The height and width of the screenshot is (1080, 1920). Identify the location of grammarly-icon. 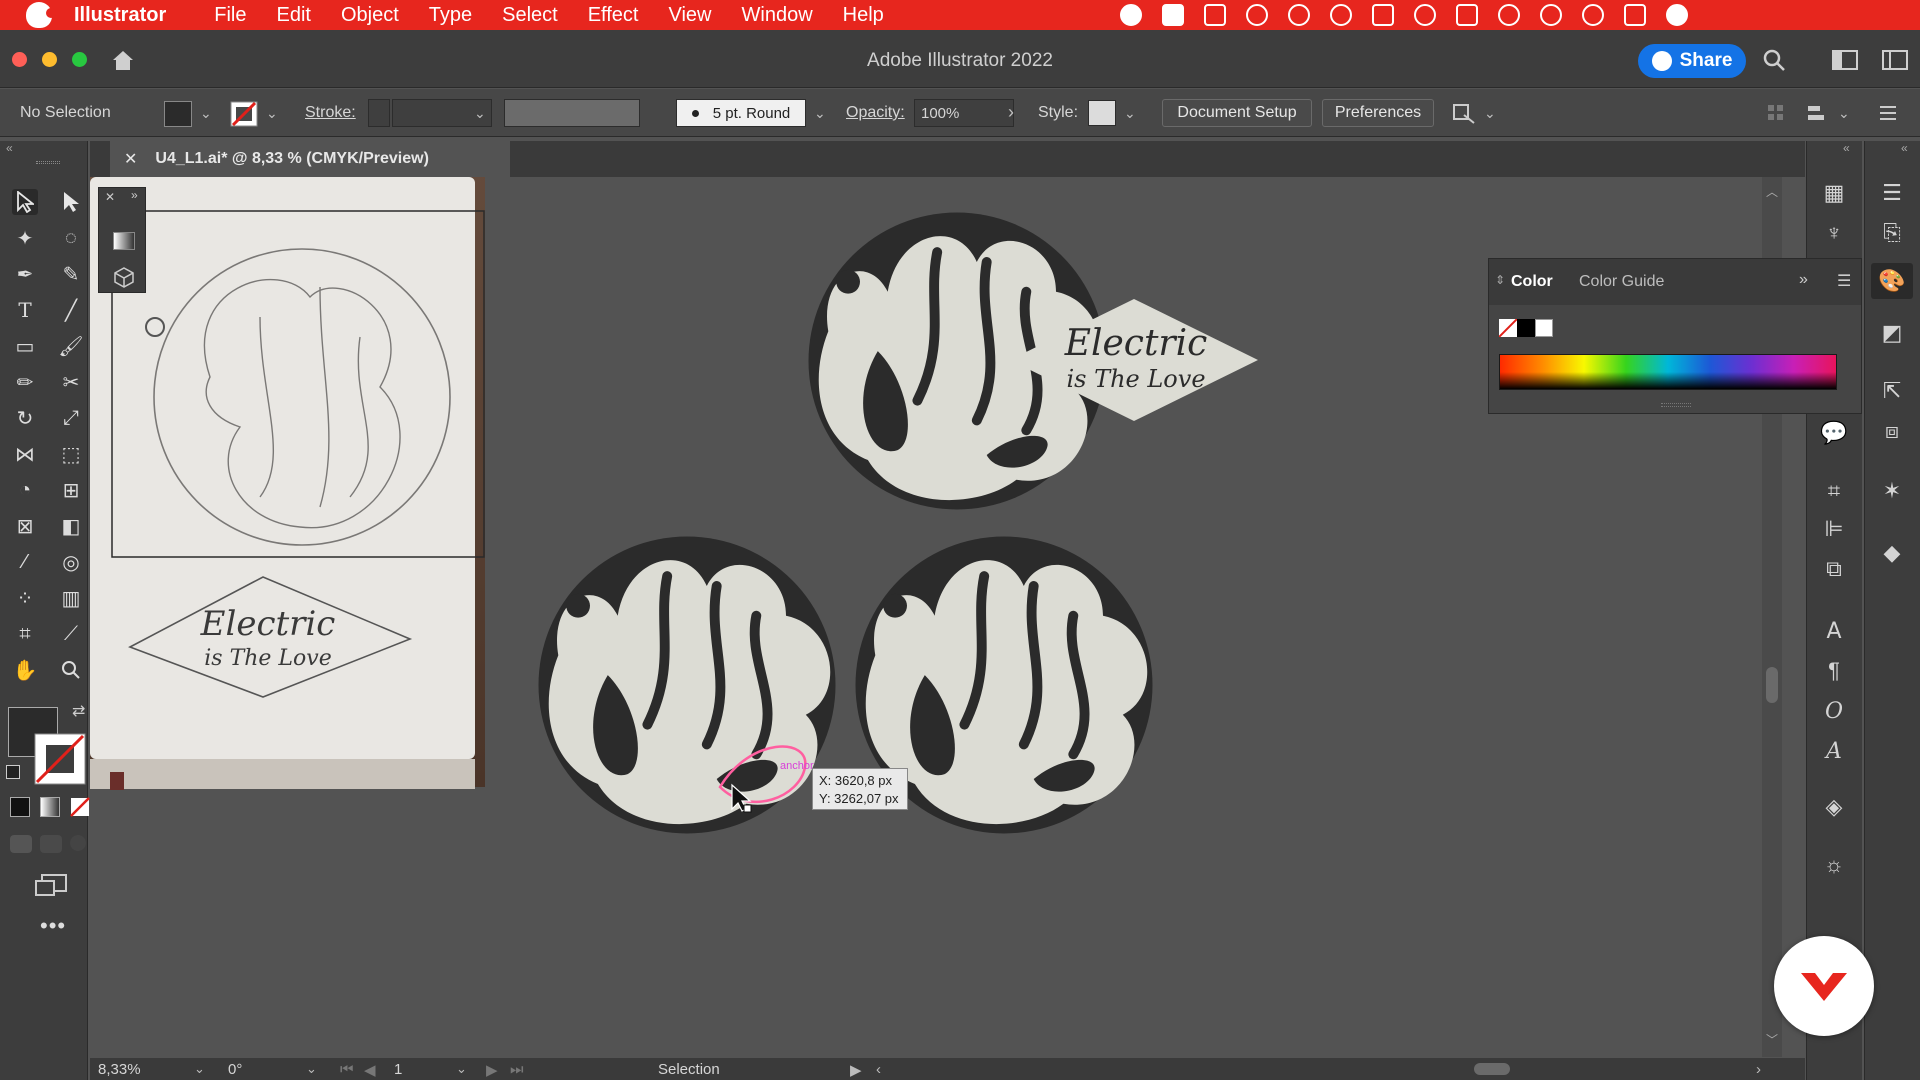
(1299, 15).